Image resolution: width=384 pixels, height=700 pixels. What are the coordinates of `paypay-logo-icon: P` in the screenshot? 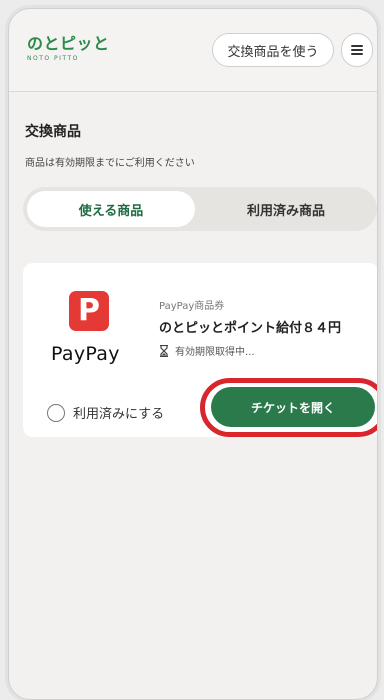 It's located at (89, 311).